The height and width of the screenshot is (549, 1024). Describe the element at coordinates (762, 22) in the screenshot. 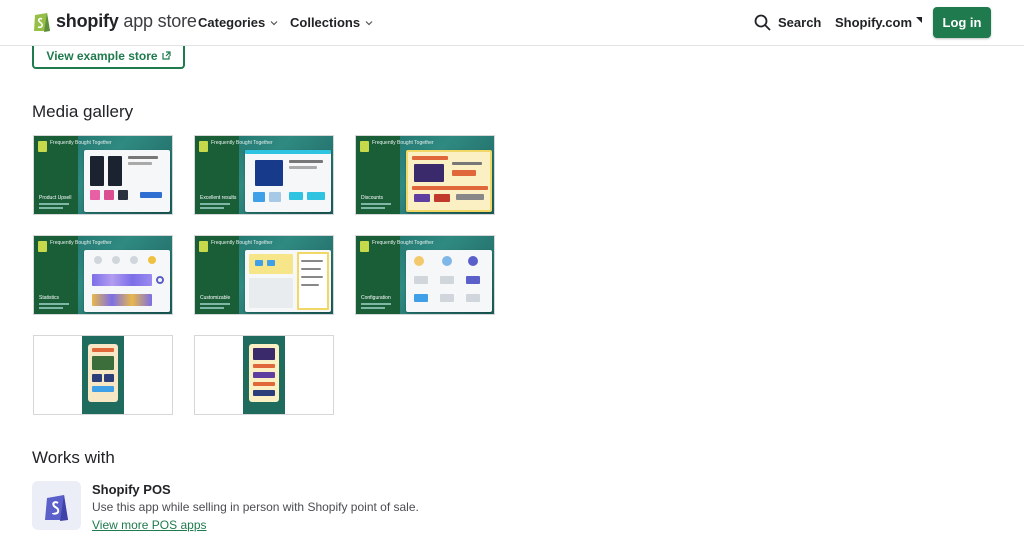

I see `search-icon` at that location.